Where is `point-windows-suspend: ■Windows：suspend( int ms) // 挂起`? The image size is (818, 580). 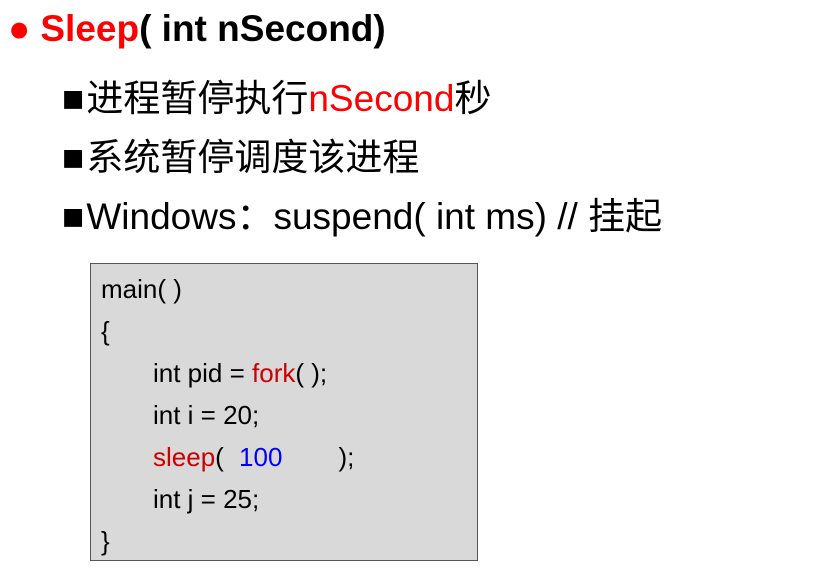
point-windows-suspend: ■Windows：suspend( int ms) // 挂起 is located at coordinates (362, 213).